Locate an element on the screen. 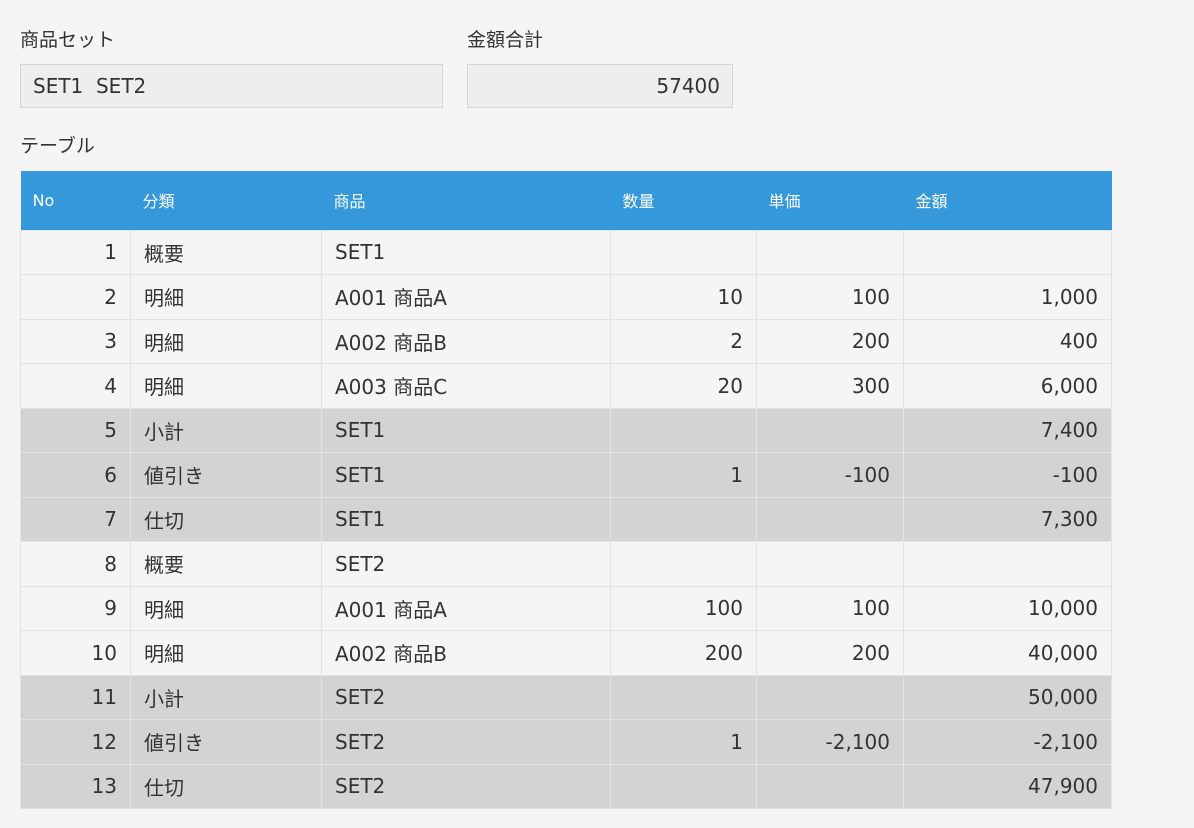 The width and height of the screenshot is (1194, 828). table-row: 4 明細 A003 商品C 20 300 6,000 is located at coordinates (566, 386).